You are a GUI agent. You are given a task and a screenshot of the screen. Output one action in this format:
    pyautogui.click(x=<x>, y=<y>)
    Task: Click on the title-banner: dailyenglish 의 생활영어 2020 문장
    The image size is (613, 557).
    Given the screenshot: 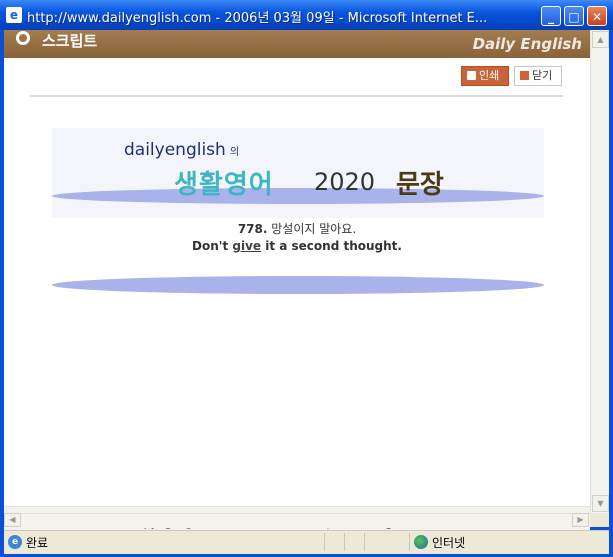 What is the action you would take?
    pyautogui.click(x=298, y=173)
    